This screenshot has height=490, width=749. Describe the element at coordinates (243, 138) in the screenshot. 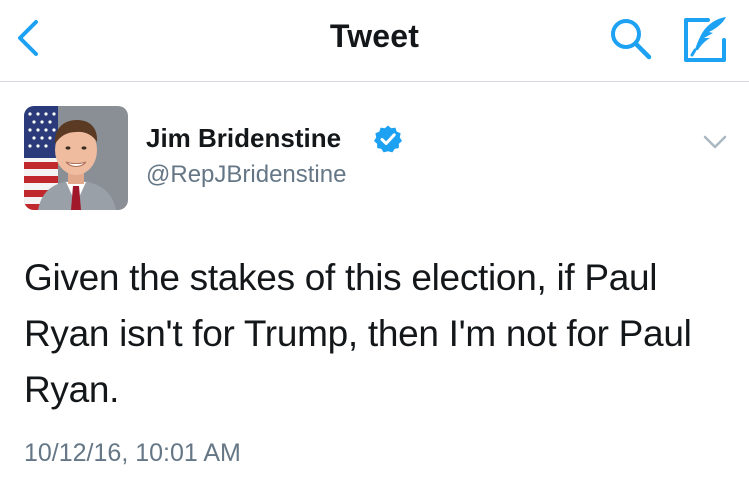

I see `author-display-name: Jim Bridenstine` at that location.